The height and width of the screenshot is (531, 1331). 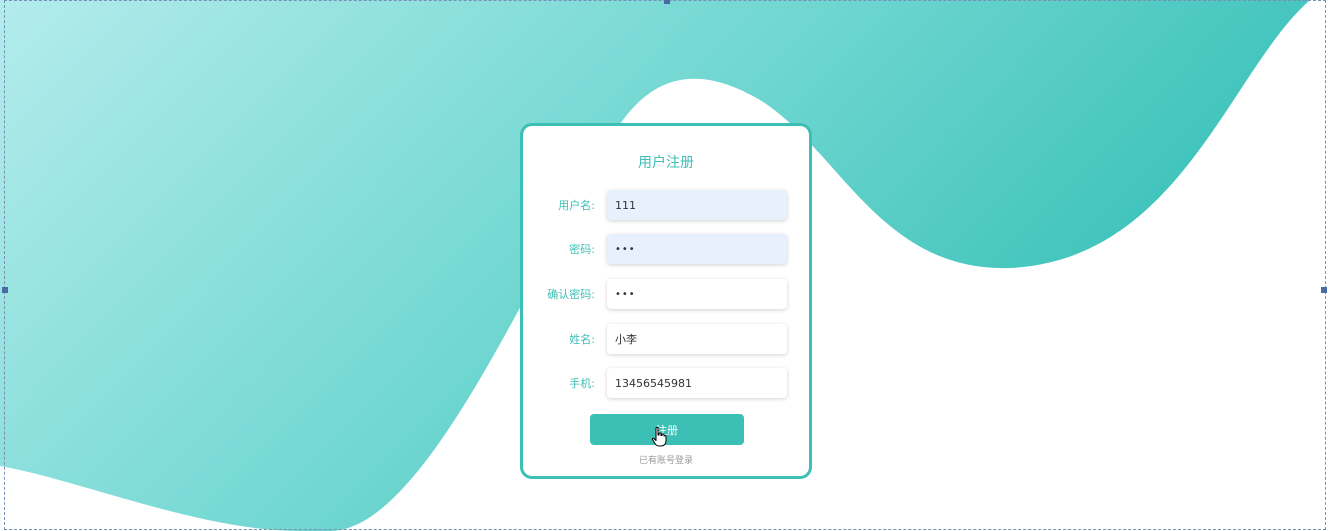 I want to click on name-label: 姓名:, so click(x=582, y=339).